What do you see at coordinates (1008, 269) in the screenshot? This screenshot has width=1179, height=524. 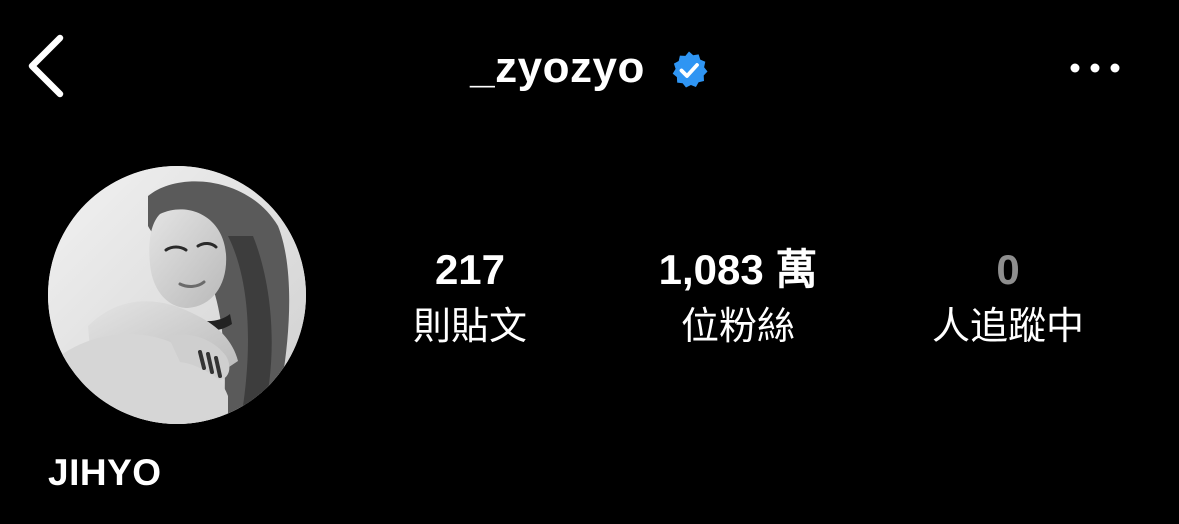 I see `following-count: 0` at bounding box center [1008, 269].